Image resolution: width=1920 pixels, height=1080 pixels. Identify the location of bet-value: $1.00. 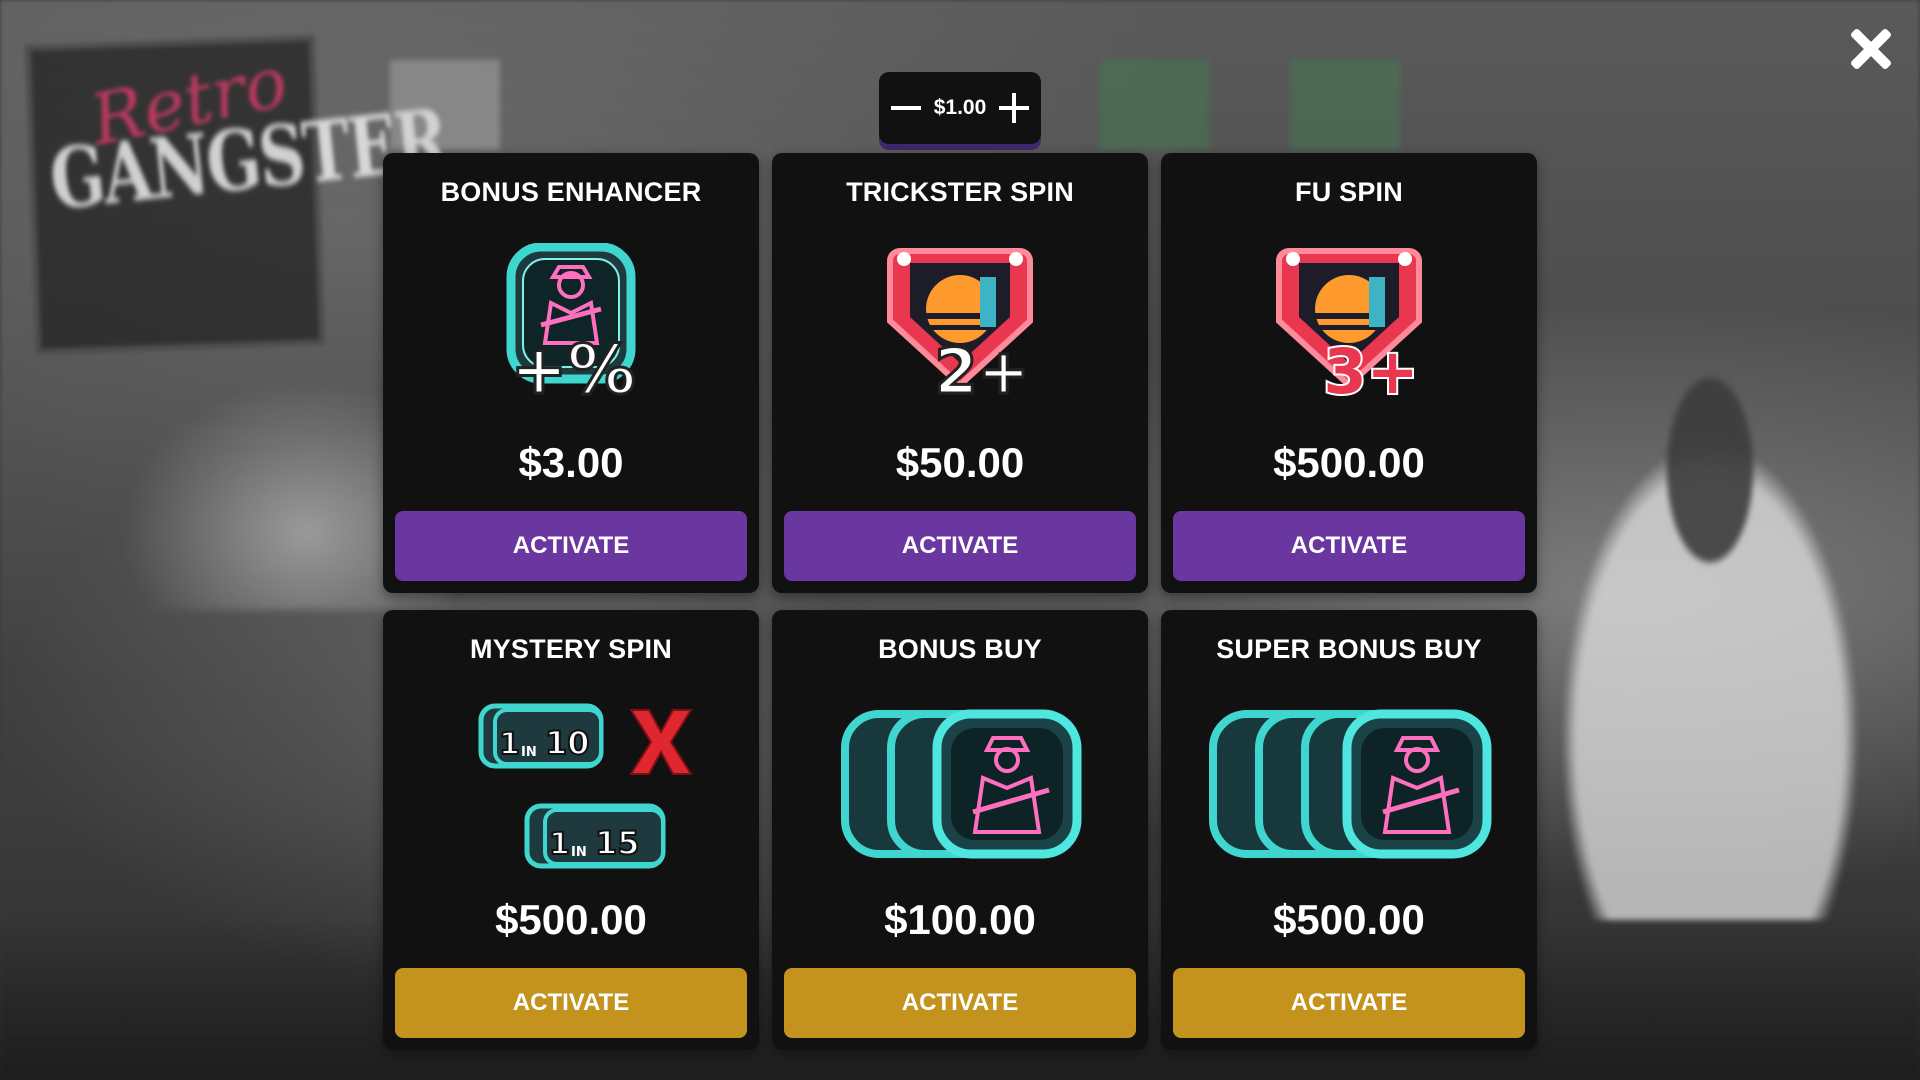
(960, 107).